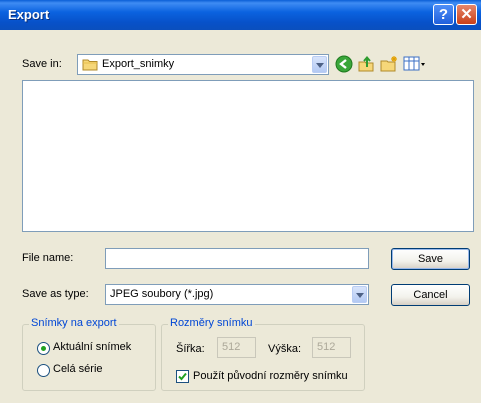  Describe the element at coordinates (92, 347) in the screenshot. I see `radio-current-frame-label: Aktuální snímek` at that location.